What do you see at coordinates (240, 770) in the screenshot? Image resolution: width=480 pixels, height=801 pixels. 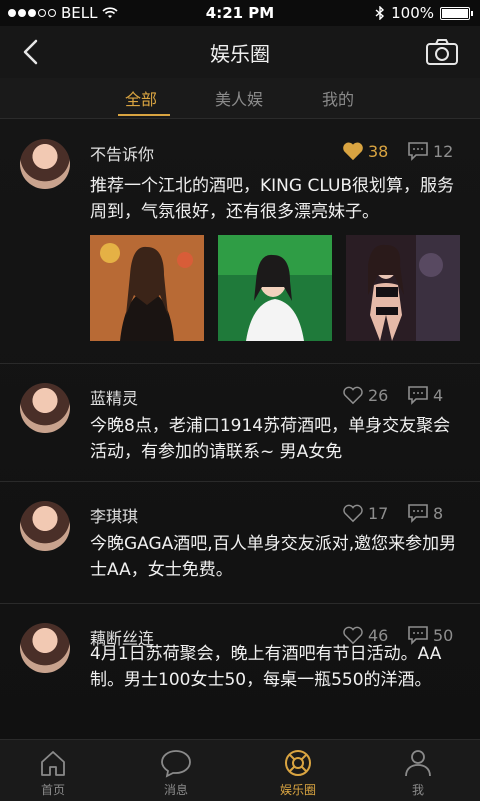 I see `bottom-tab-bar: 首页 消息 娱乐圈 我` at bounding box center [240, 770].